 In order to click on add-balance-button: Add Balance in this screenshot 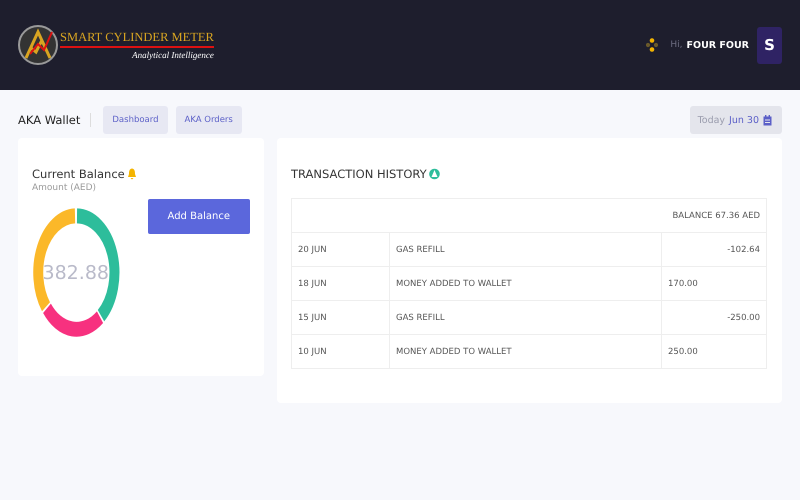, I will do `click(199, 216)`.